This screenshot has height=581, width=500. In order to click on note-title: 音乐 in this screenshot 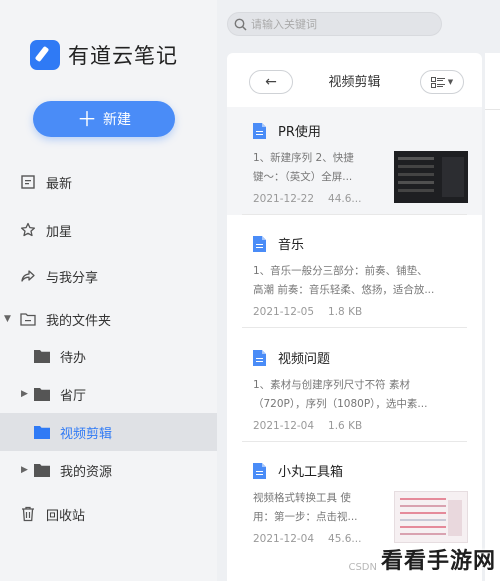, I will do `click(278, 243)`.